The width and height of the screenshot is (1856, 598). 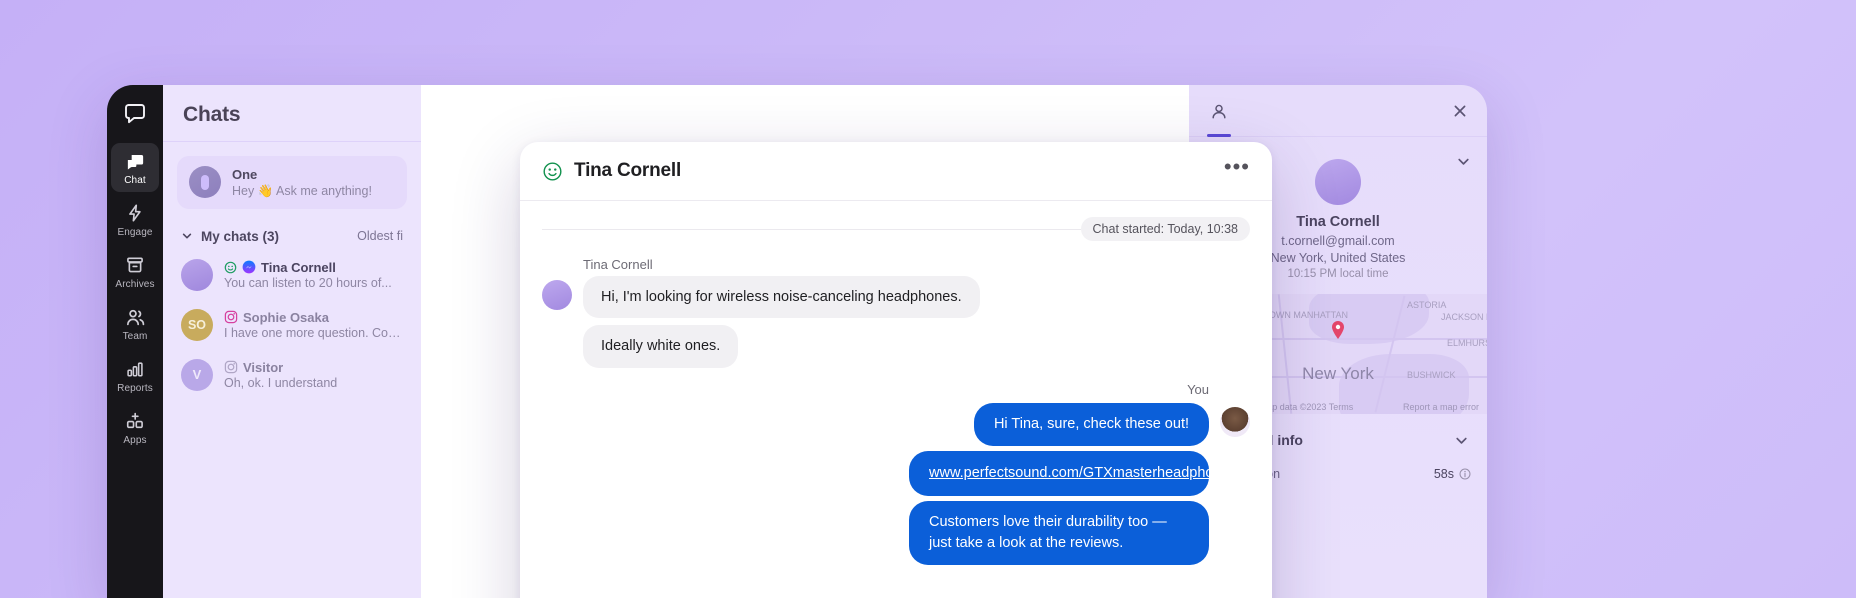 I want to click on messenger-icon, so click(x=249, y=267).